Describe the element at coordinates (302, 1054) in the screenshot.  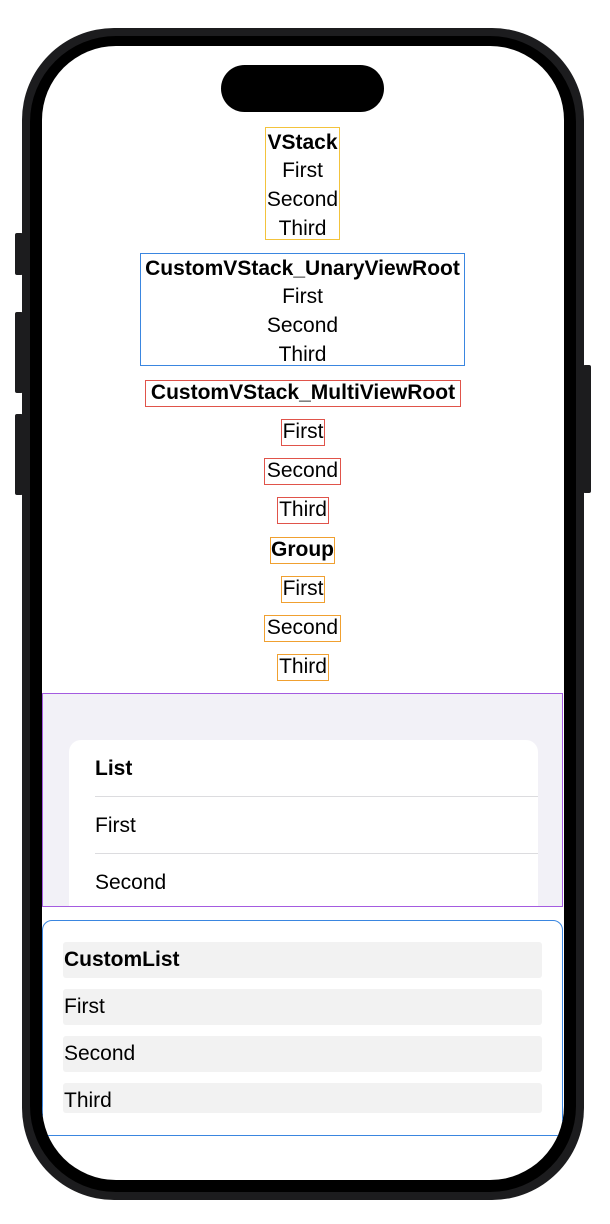
I see `custom-list-row-second: Second` at that location.